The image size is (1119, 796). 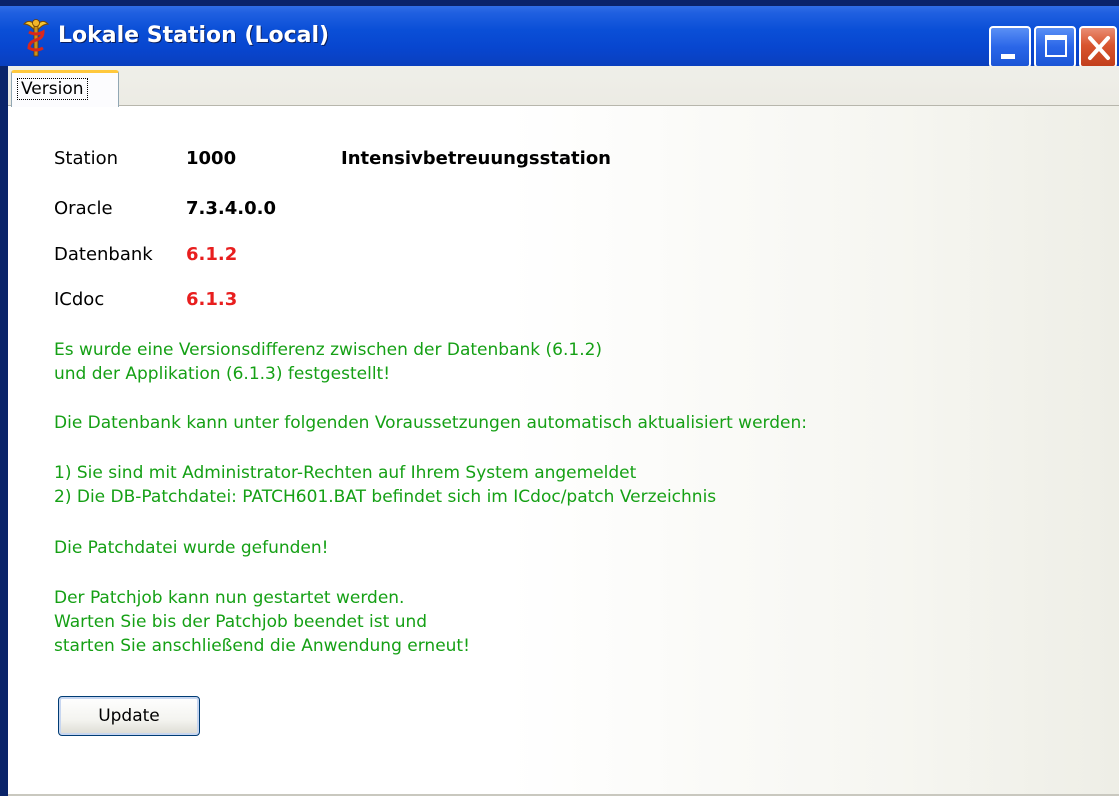 I want to click on close-button, so click(x=1098, y=47).